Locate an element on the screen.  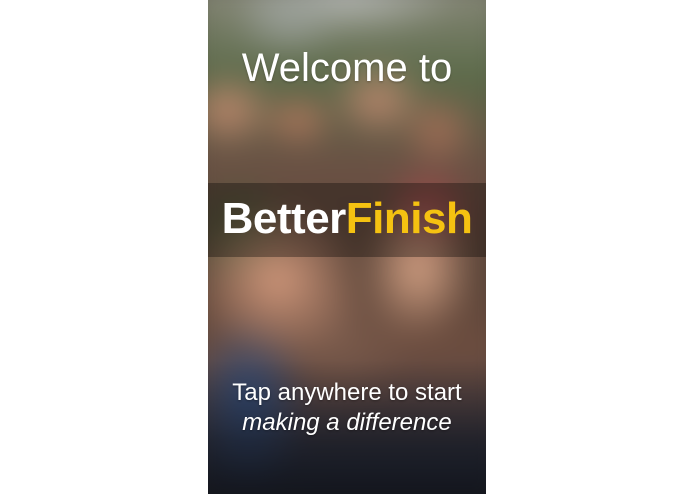
tagline-line-2: making a difference is located at coordinates (347, 422).